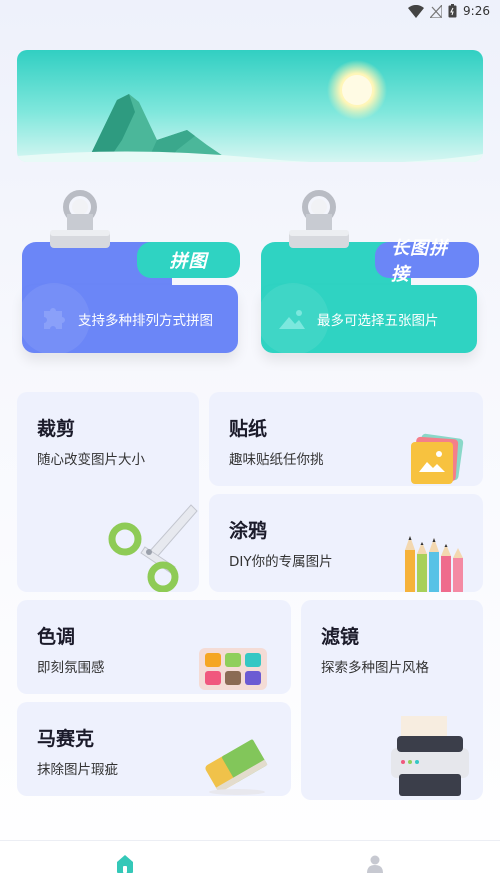 This screenshot has width=500, height=890. Describe the element at coordinates (276, 460) in the screenshot. I see `sticker-subtitle: 趣味贴纸任你挑` at that location.